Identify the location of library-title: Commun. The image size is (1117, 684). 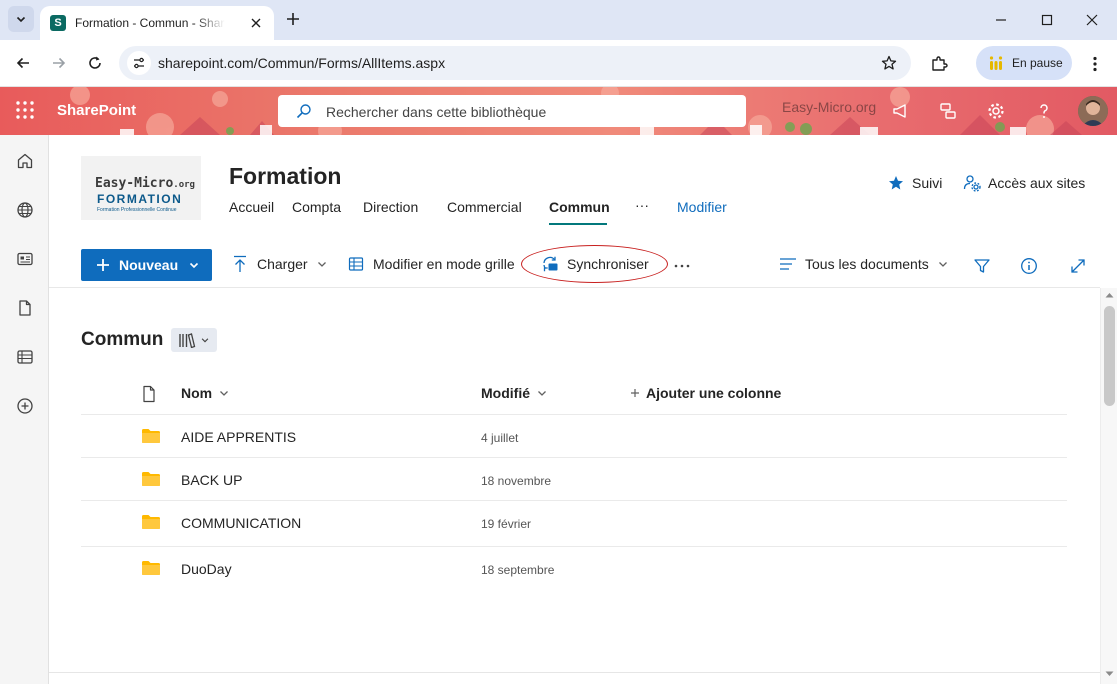
(122, 339).